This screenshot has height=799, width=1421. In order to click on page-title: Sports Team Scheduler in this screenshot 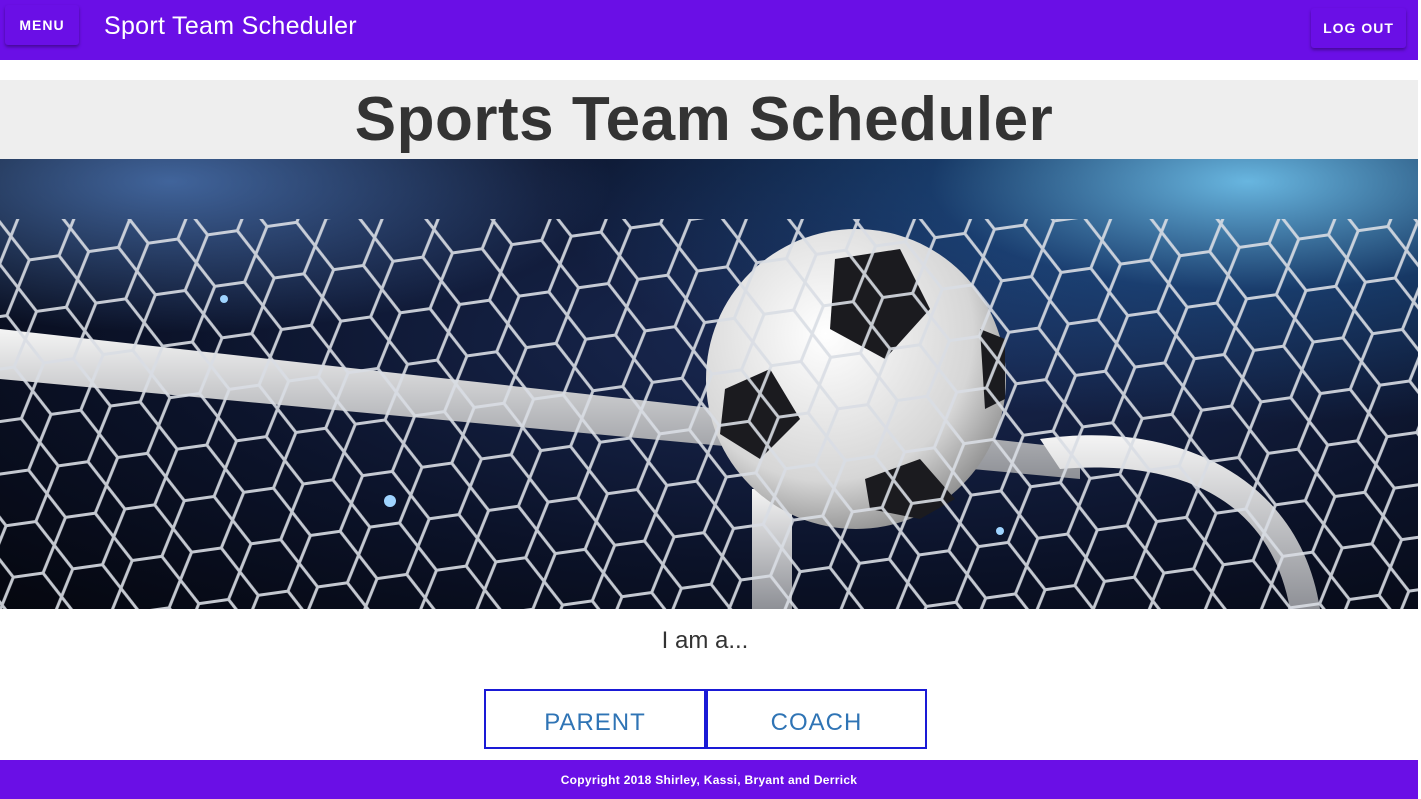, I will do `click(704, 119)`.